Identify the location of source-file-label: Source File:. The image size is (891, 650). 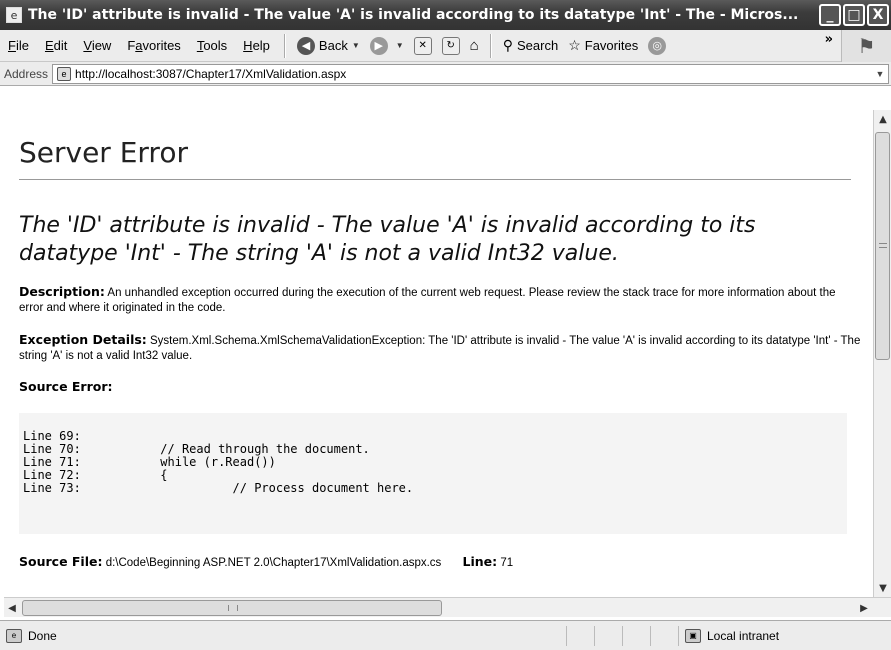
(61, 561).